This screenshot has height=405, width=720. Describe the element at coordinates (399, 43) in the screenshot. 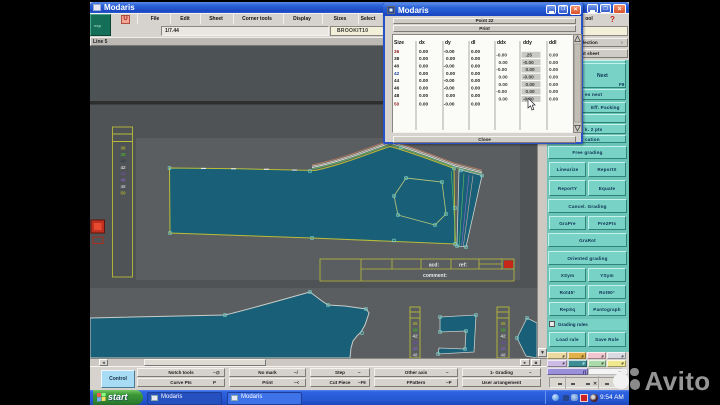

I see `svg-text: Size` at that location.